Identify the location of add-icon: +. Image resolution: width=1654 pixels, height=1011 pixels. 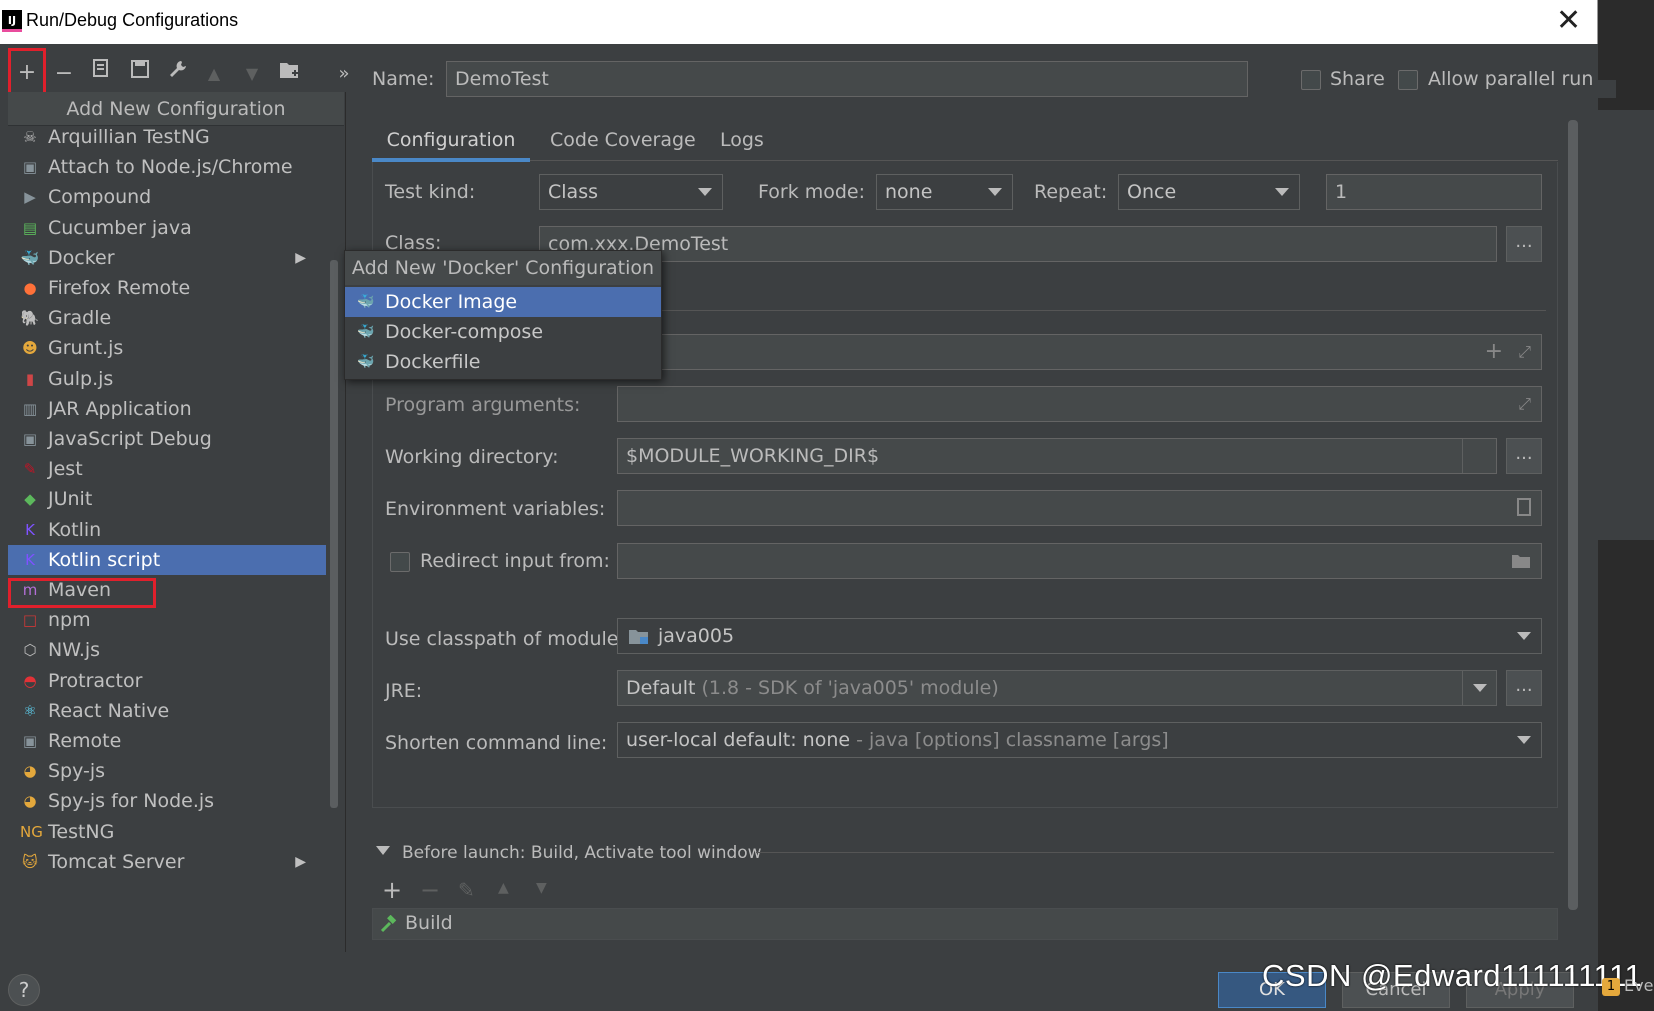
(1494, 352).